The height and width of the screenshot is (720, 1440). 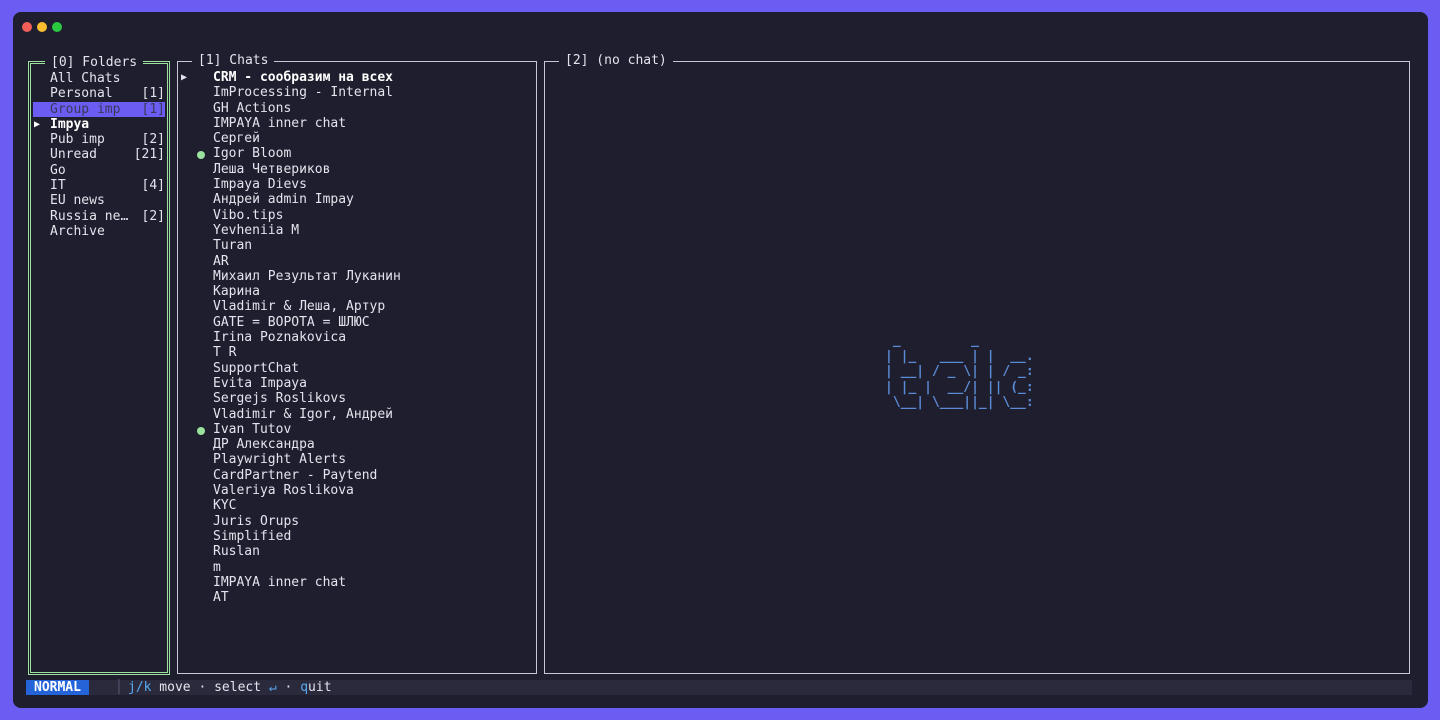 I want to click on chat-item: Irina Poznakovica, so click(x=357, y=337).